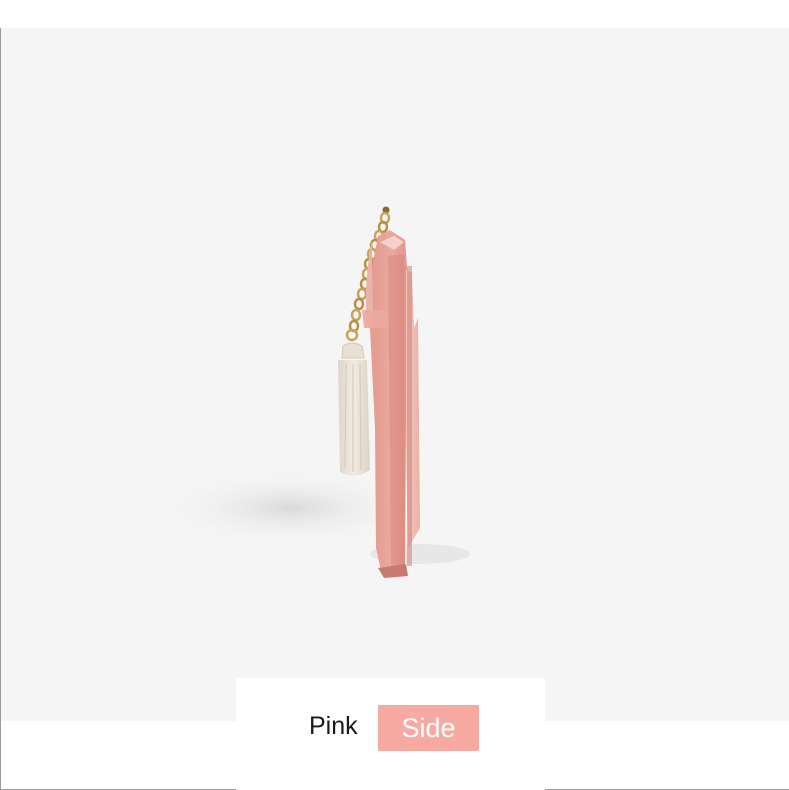  What do you see at coordinates (354, 409) in the screenshot?
I see `tassel-charm` at bounding box center [354, 409].